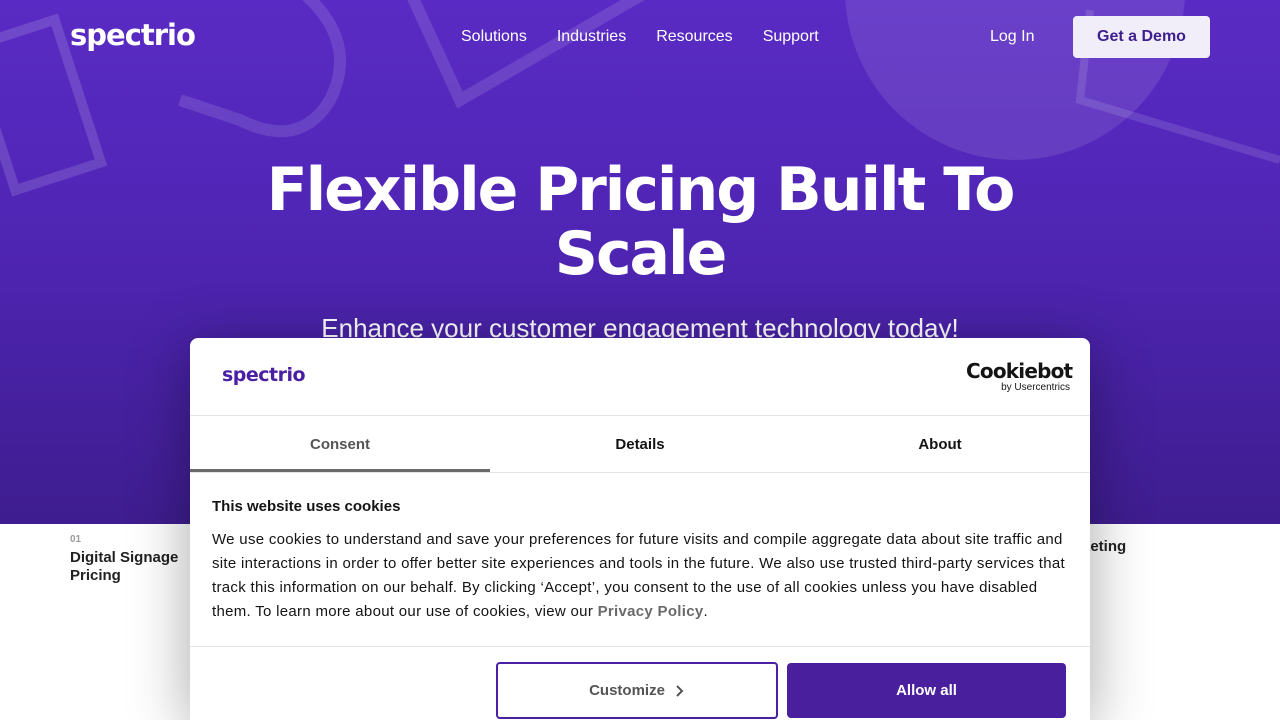  Describe the element at coordinates (1141, 37) in the screenshot. I see `get-demo-button: Get a Demo` at that location.